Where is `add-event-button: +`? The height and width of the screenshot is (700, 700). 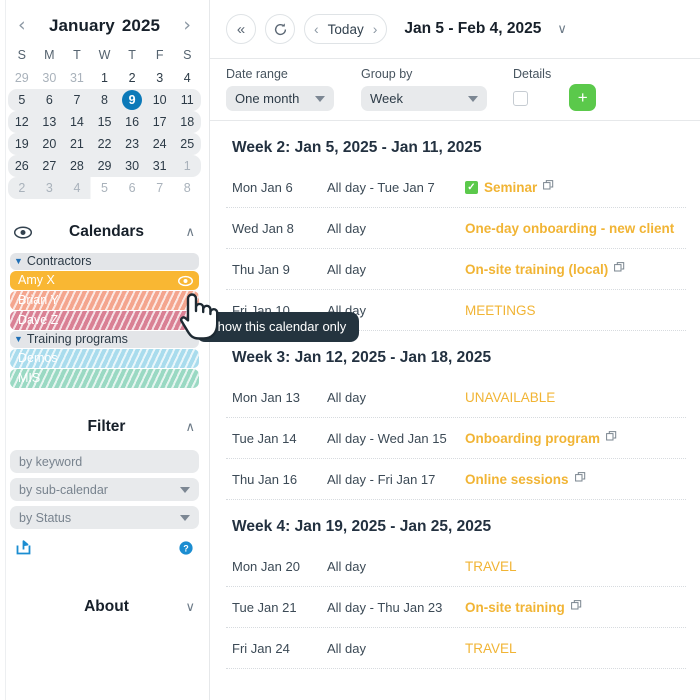
add-event-button: + is located at coordinates (583, 97).